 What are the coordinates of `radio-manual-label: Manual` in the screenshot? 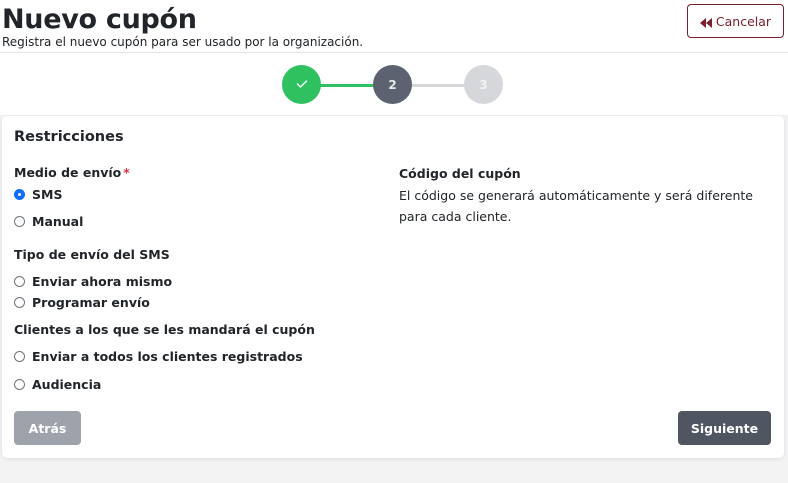 It's located at (58, 221).